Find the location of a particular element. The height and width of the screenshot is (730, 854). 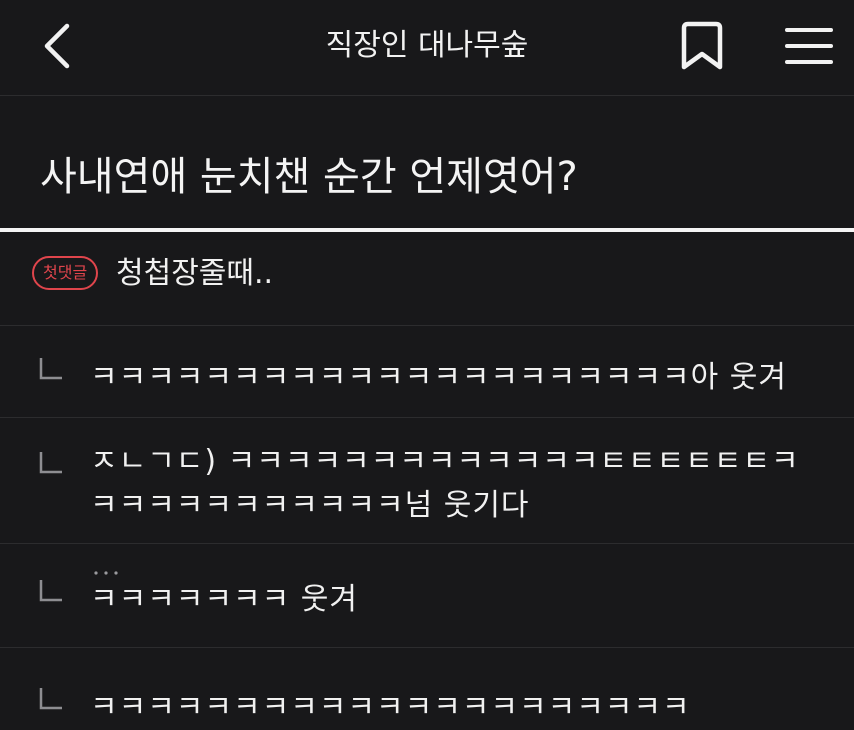

hamburger-menu-icon is located at coordinates (809, 46).